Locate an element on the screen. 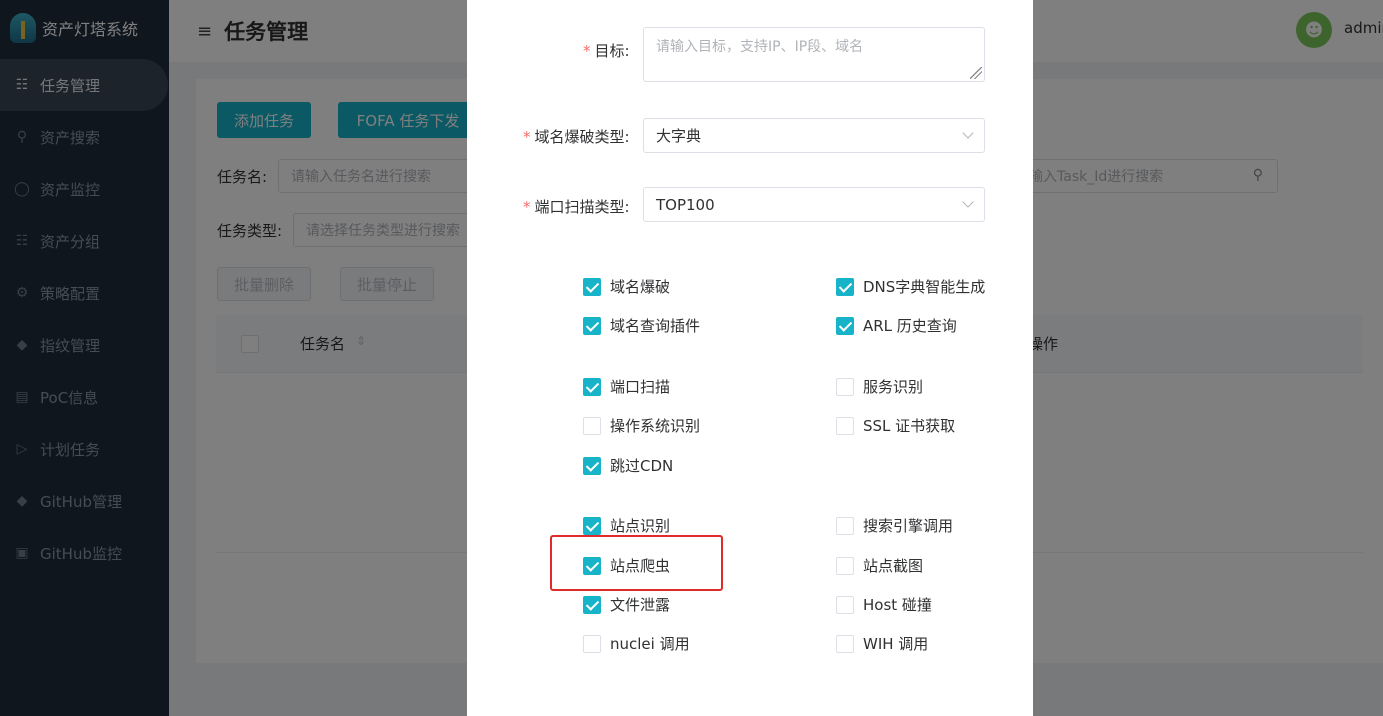 Image resolution: width=1383 pixels, height=716 pixels. domain-brute-type-label-text: 域名爆破类型: is located at coordinates (582, 137).